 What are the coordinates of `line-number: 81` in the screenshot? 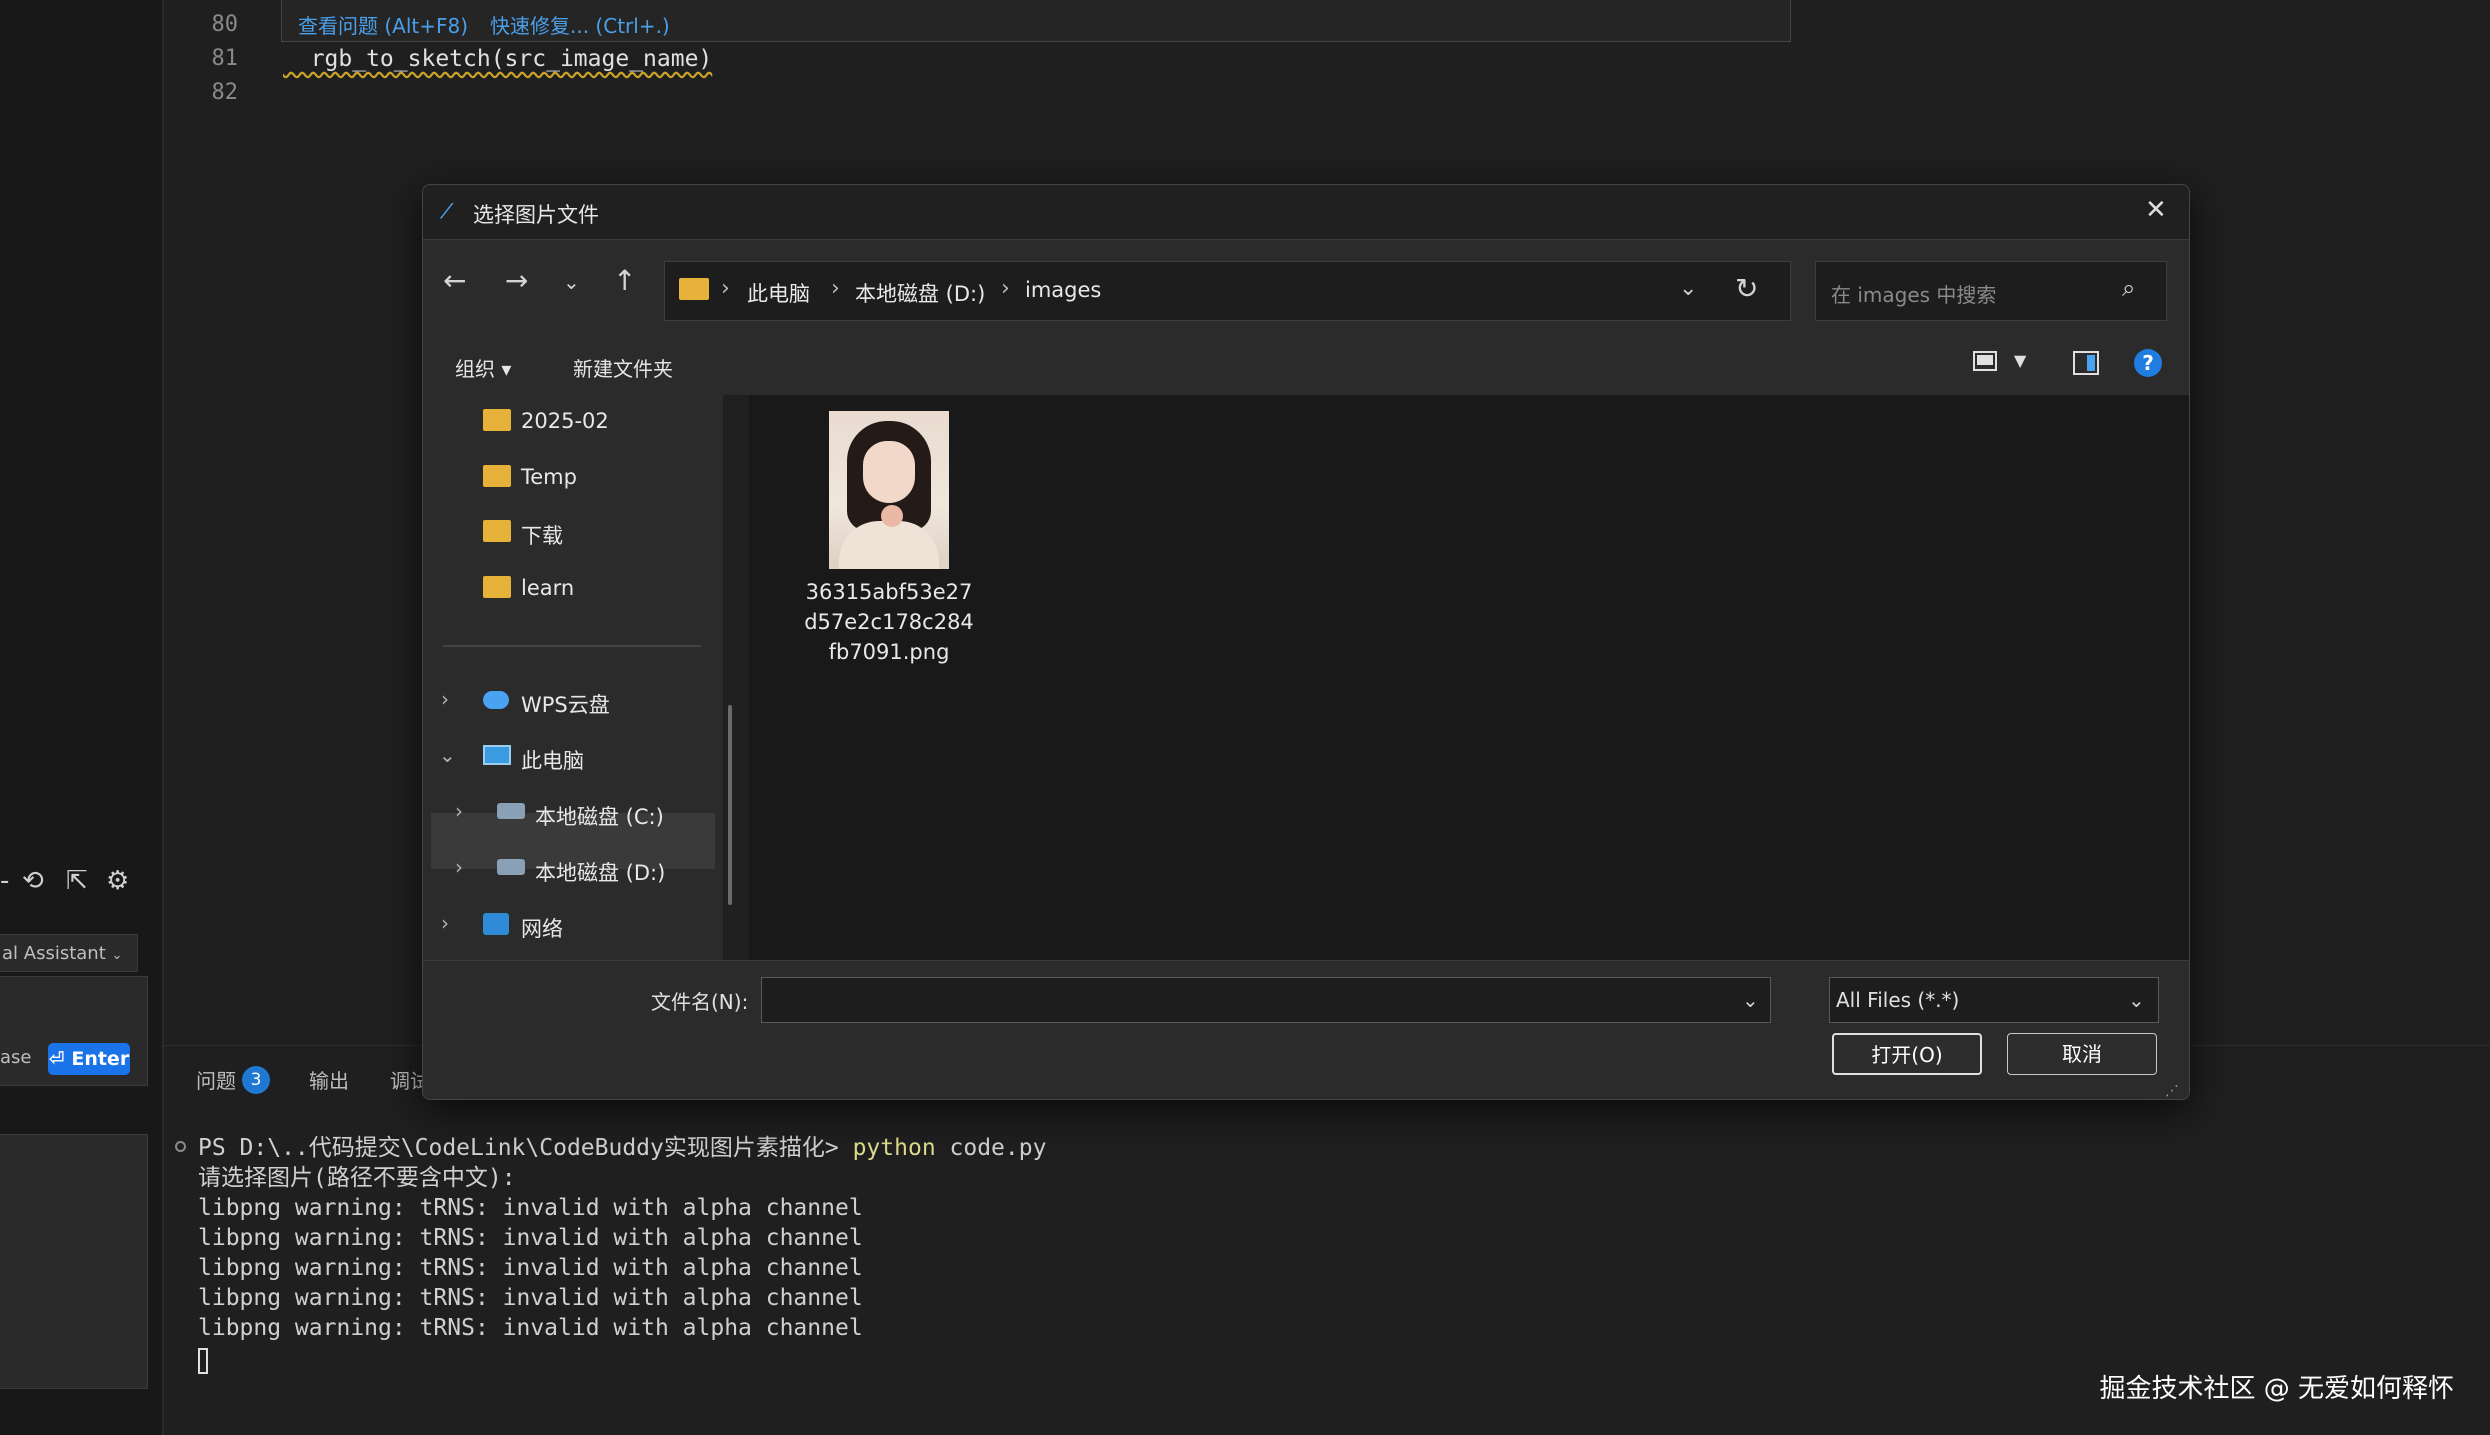 It's located at (225, 58).